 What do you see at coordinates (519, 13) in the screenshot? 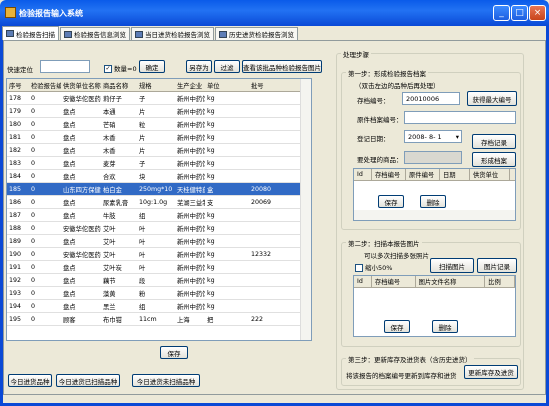
I see `maximize-button: □` at bounding box center [519, 13].